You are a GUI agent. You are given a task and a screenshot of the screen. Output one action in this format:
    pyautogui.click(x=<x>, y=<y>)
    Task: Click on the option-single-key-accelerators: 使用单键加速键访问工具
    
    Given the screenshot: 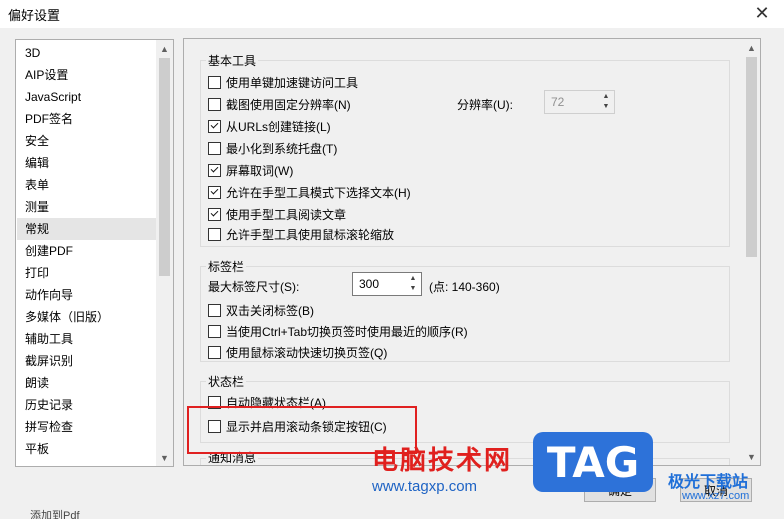 What is the action you would take?
    pyautogui.click(x=283, y=82)
    